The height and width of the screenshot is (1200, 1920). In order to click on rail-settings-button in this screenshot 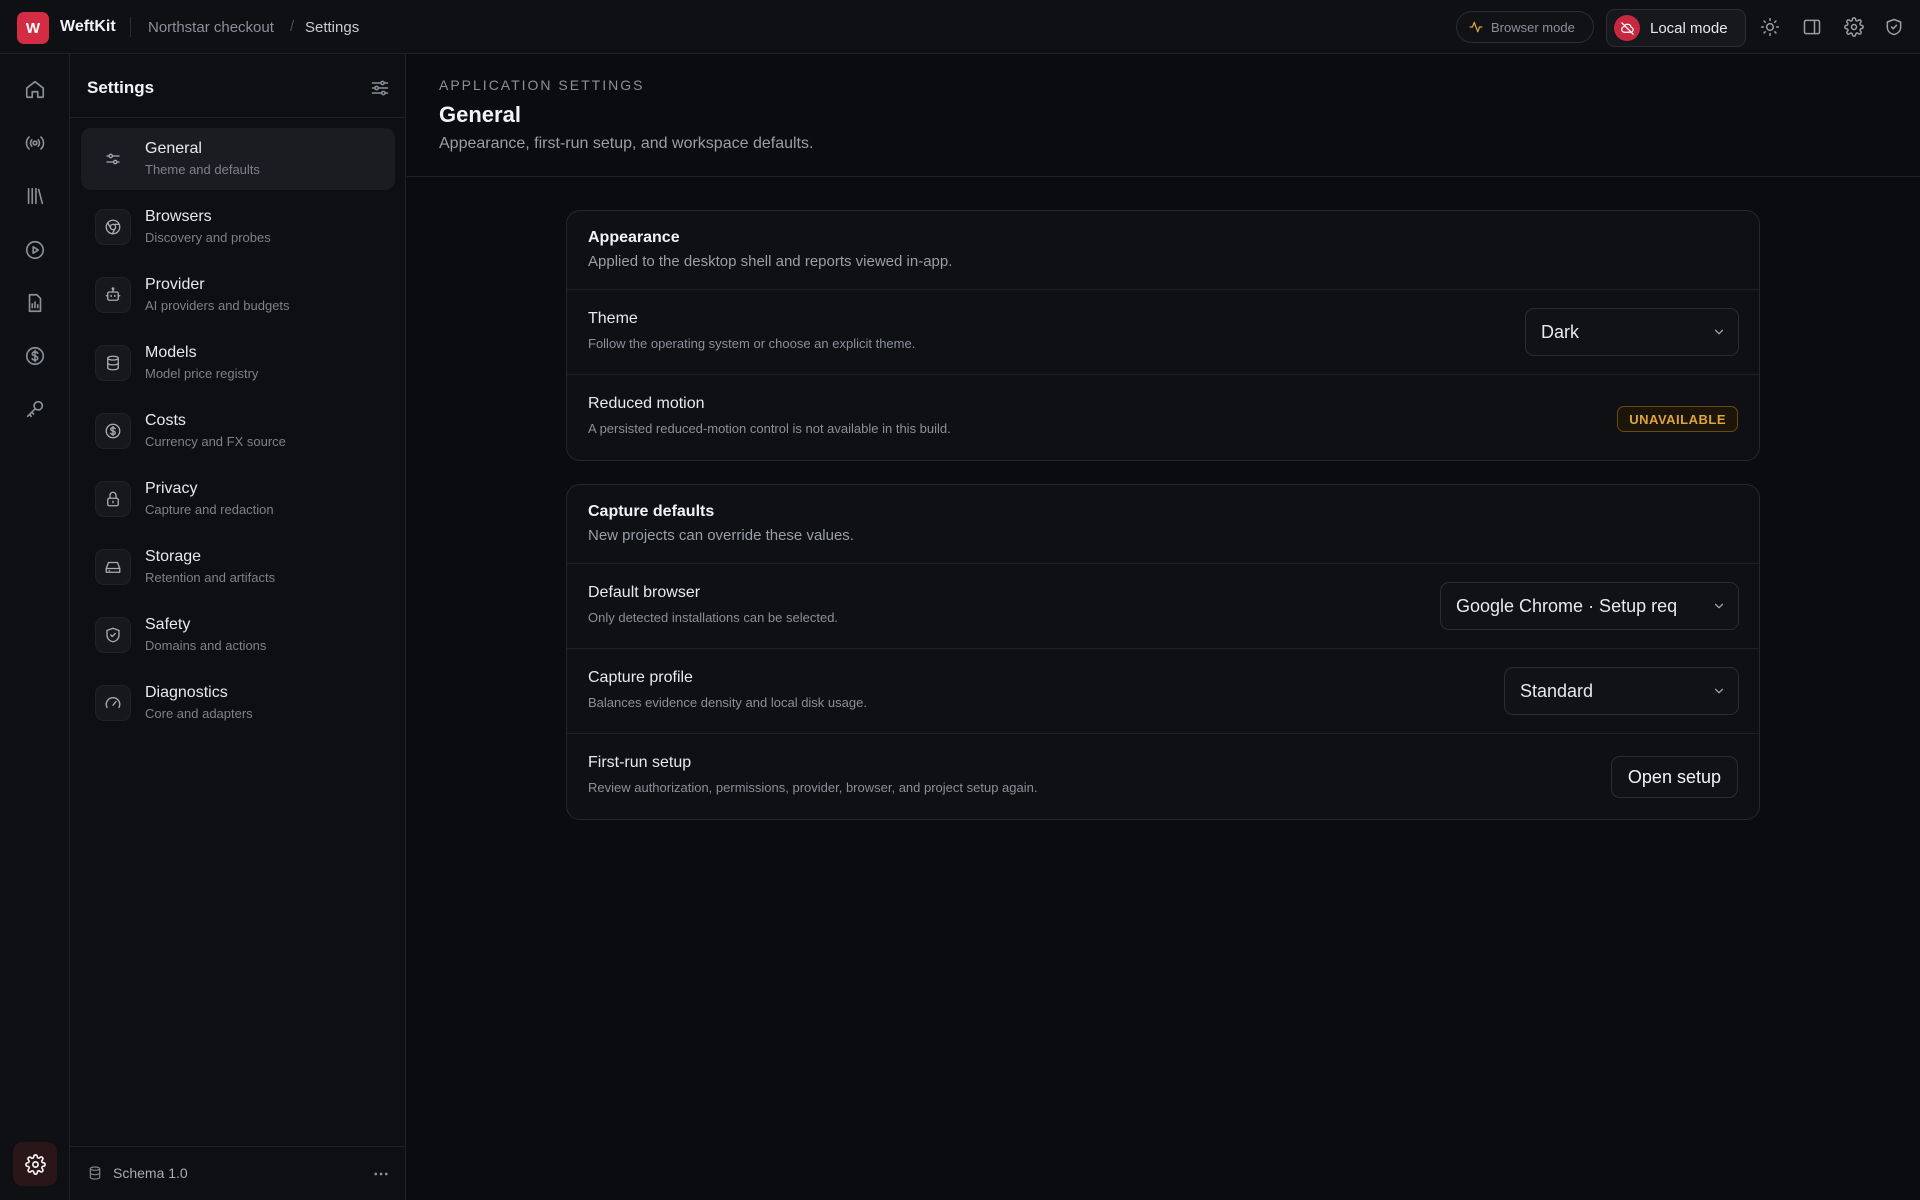, I will do `click(35, 1164)`.